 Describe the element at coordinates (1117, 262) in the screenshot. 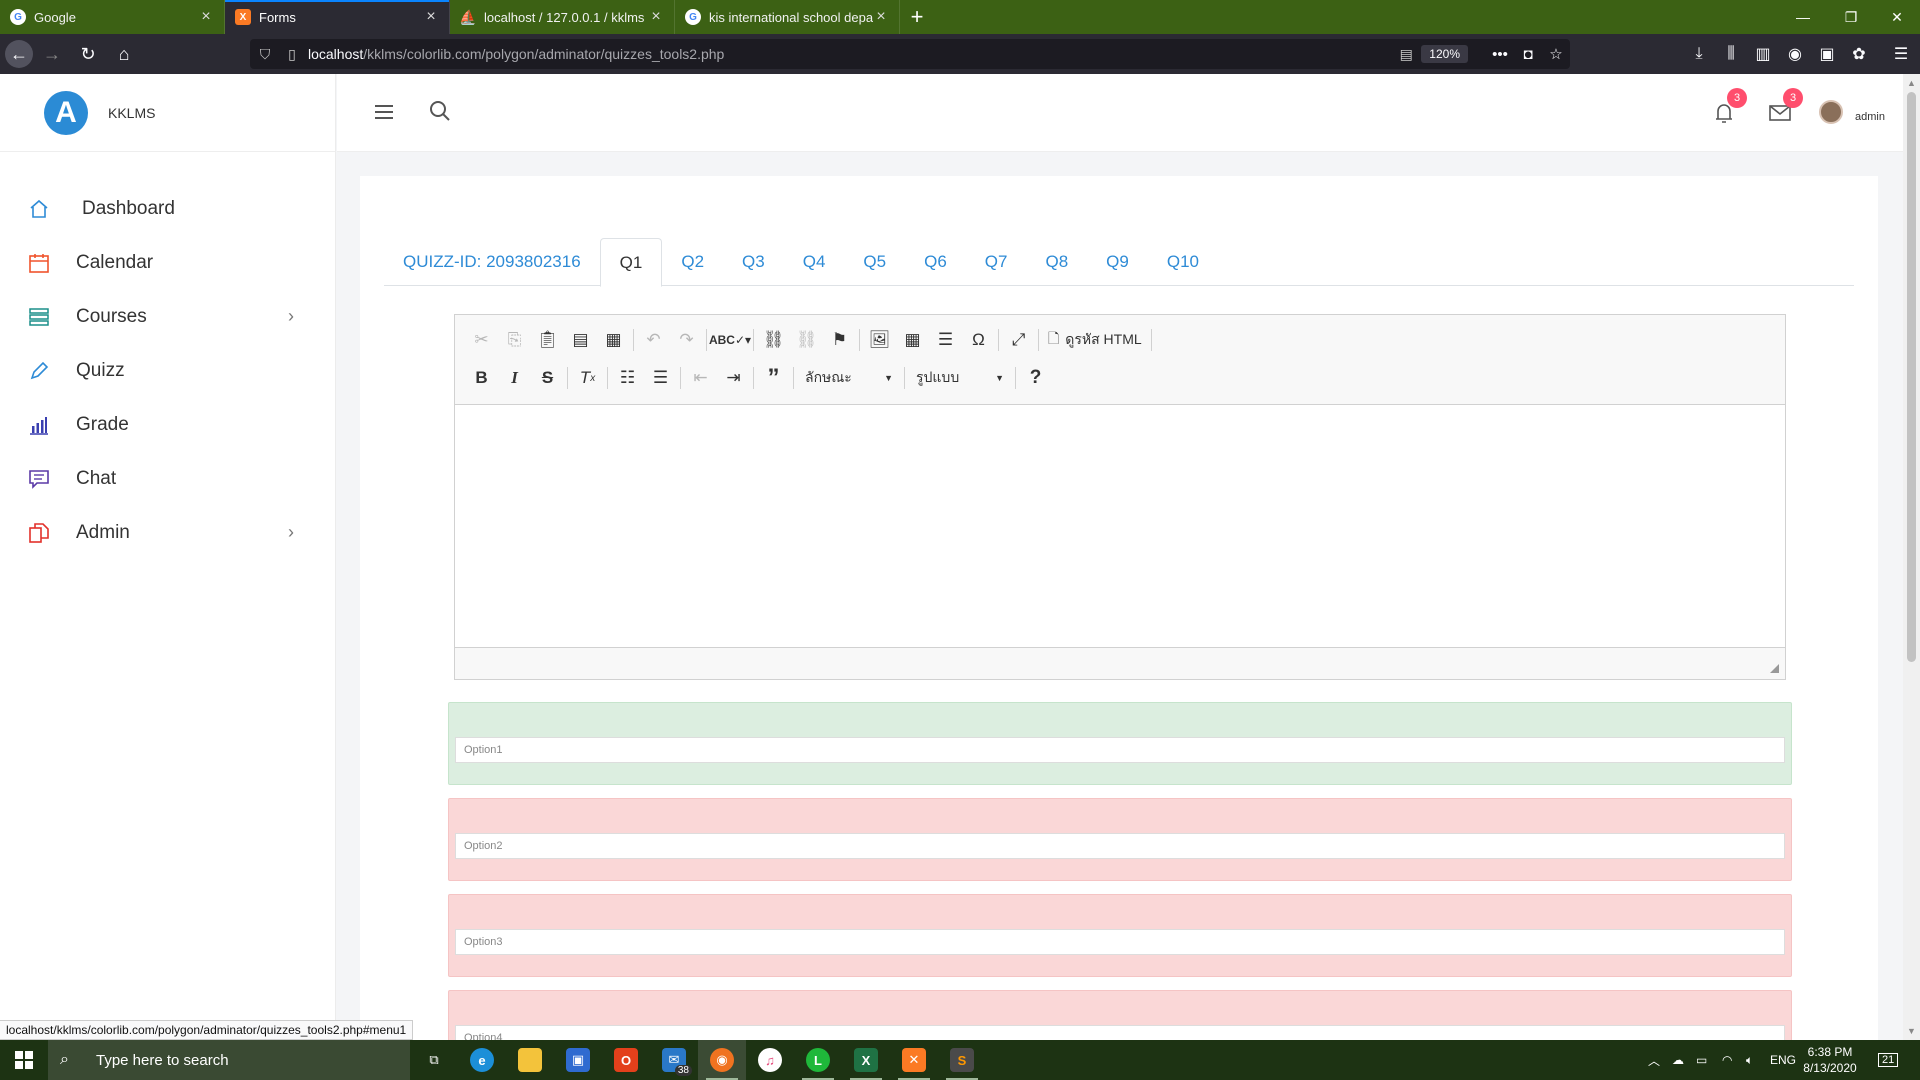

I see `tab-q9: Q9` at that location.